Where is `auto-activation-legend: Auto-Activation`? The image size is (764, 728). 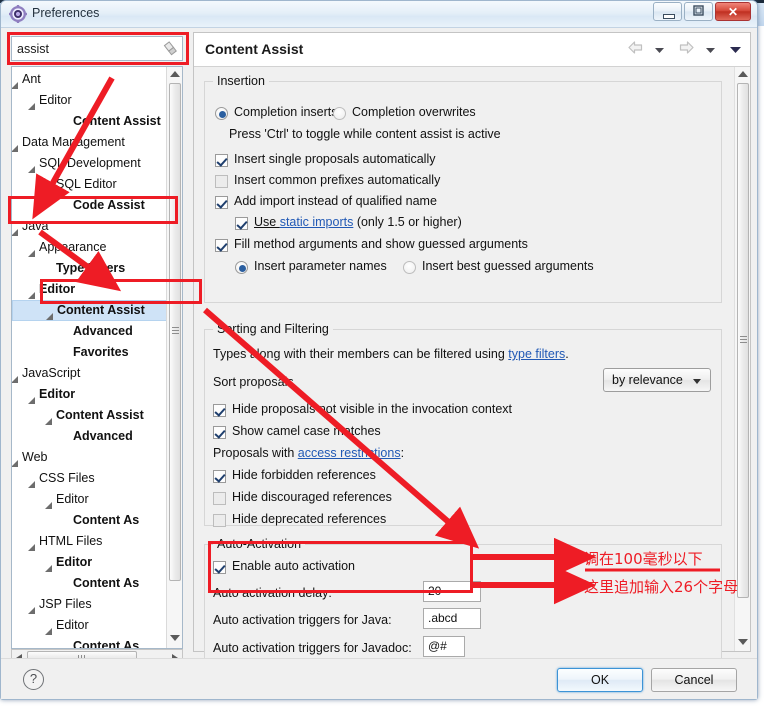
auto-activation-legend: Auto-Activation is located at coordinates (259, 544).